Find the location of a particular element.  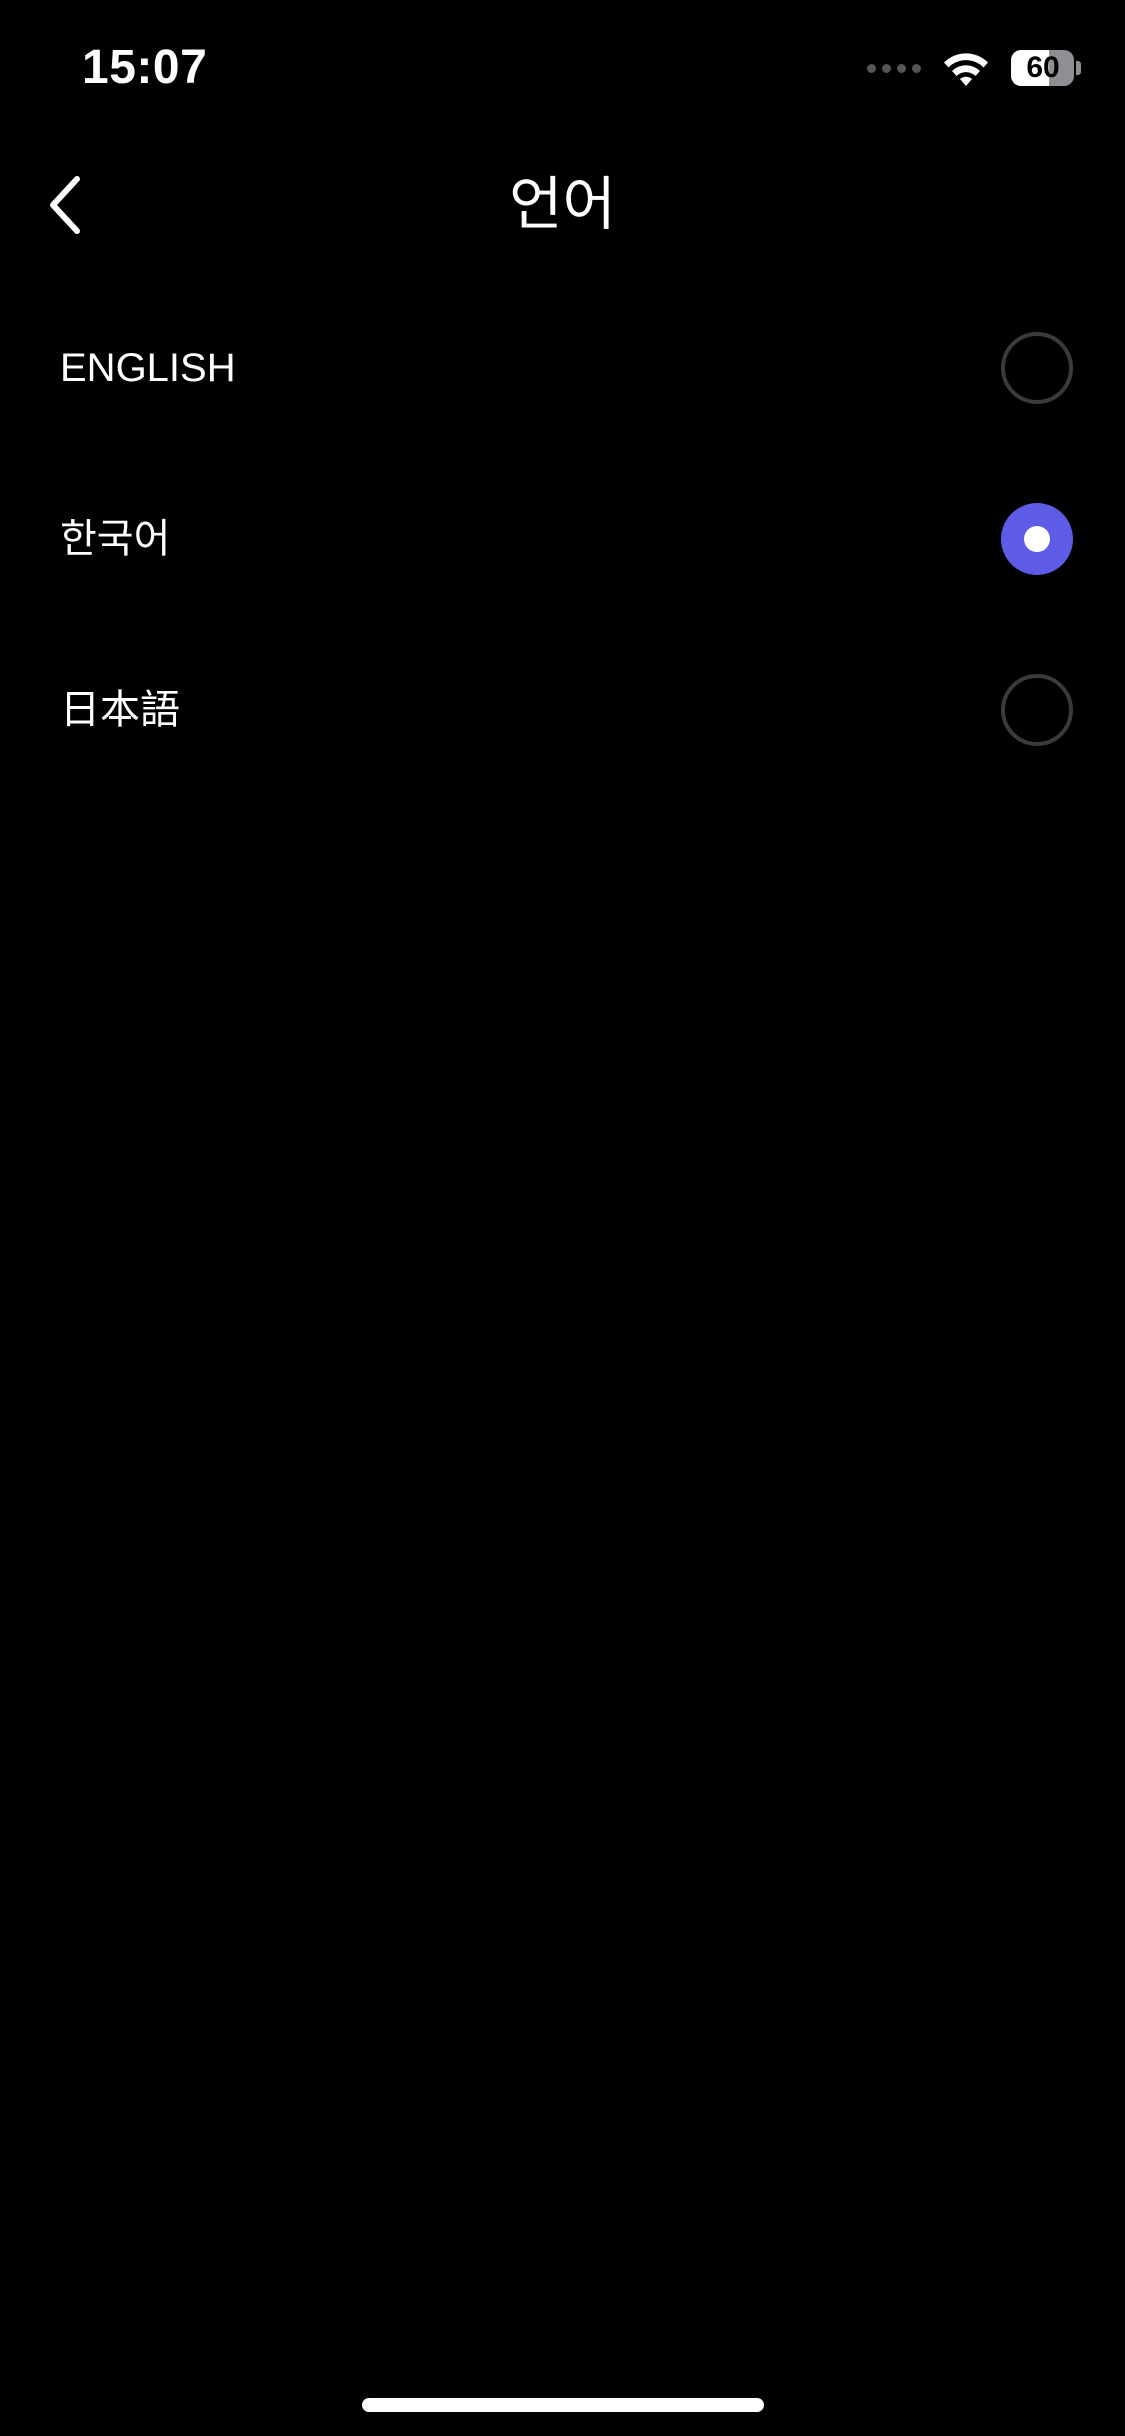

status-bar: 15:07 60 is located at coordinates (562, 70).